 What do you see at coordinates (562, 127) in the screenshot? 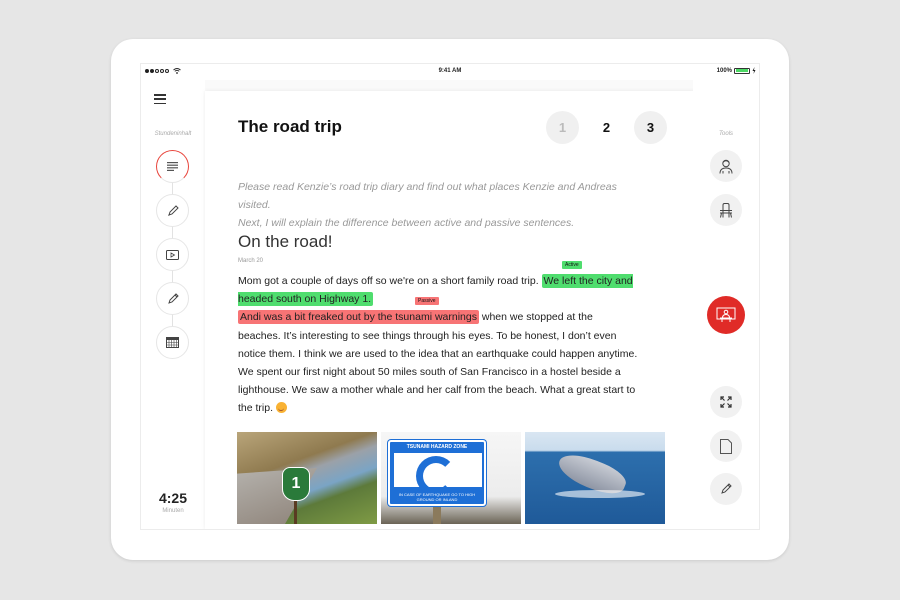
I see `page-button-1: 1` at bounding box center [562, 127].